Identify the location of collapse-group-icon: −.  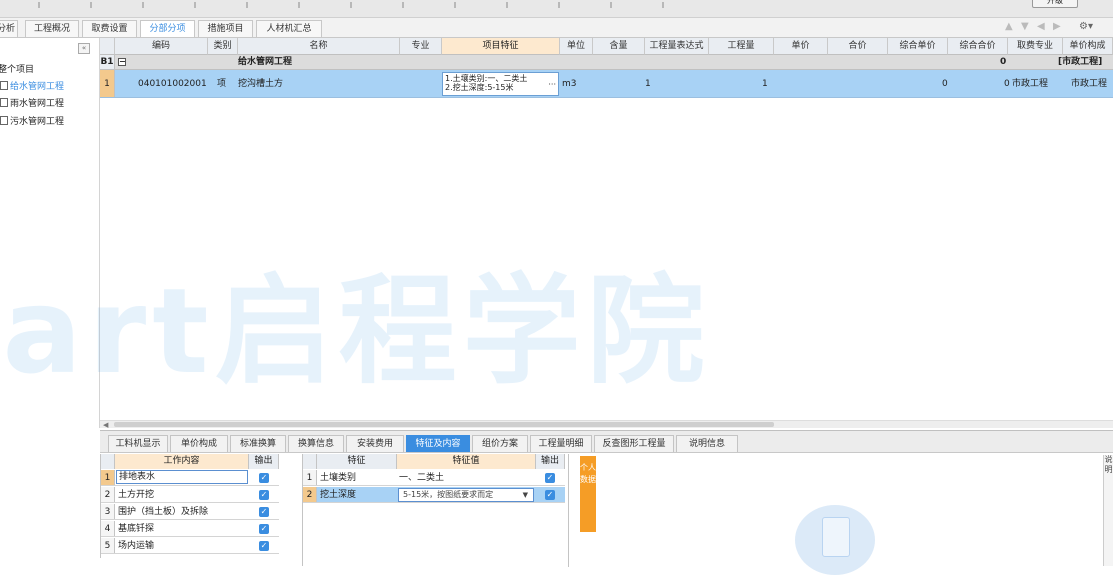
(122, 62).